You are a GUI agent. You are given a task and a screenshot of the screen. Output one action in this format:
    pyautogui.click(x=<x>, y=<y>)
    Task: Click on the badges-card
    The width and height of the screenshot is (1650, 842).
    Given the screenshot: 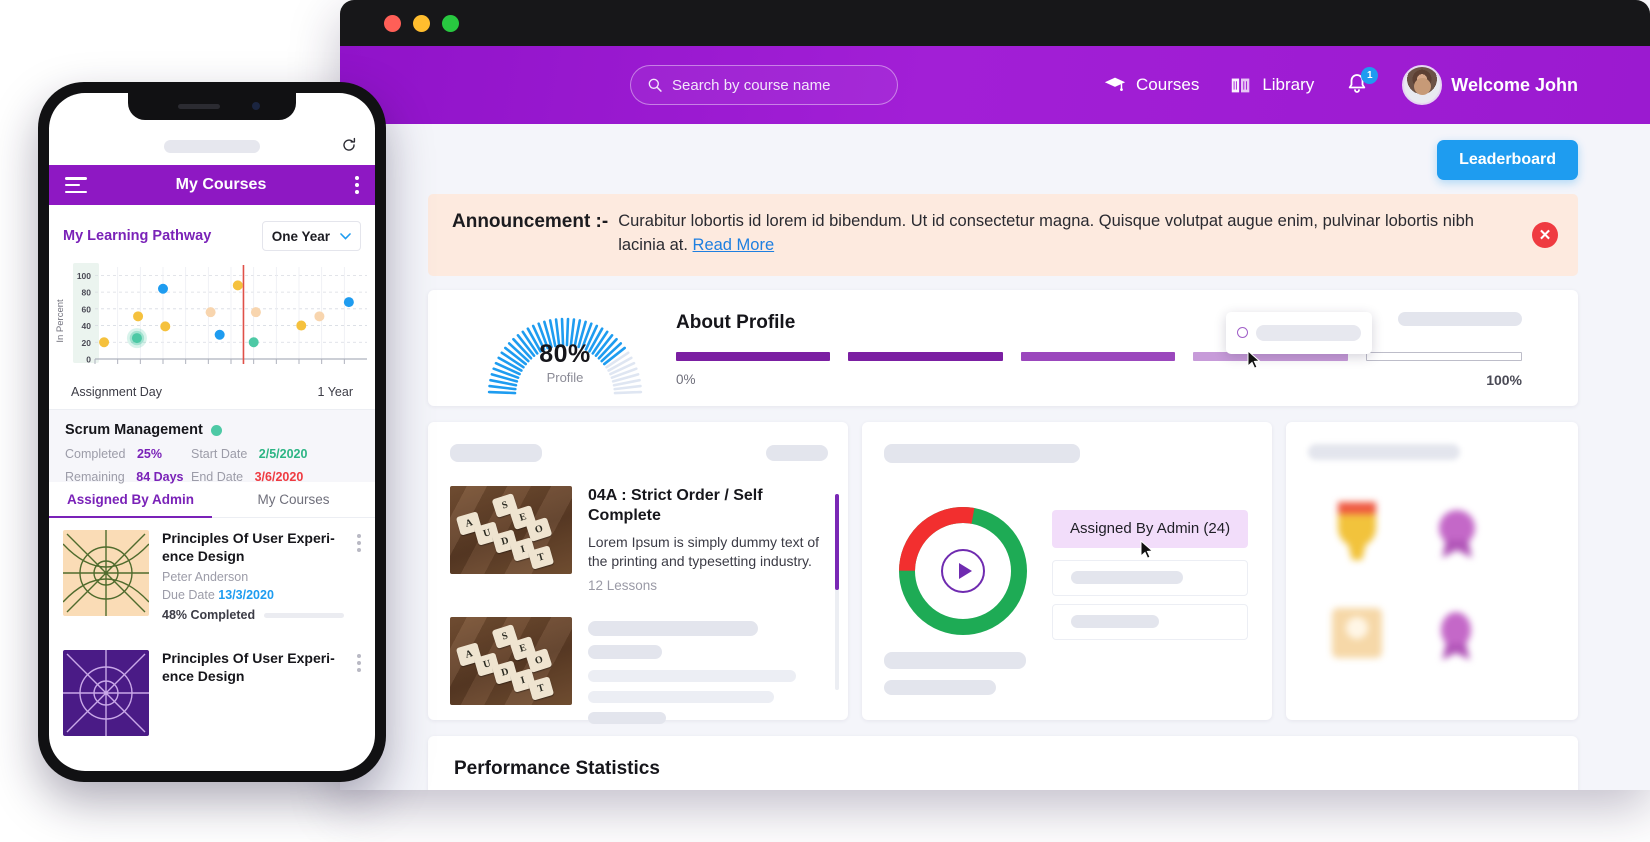 What is the action you would take?
    pyautogui.click(x=1432, y=570)
    